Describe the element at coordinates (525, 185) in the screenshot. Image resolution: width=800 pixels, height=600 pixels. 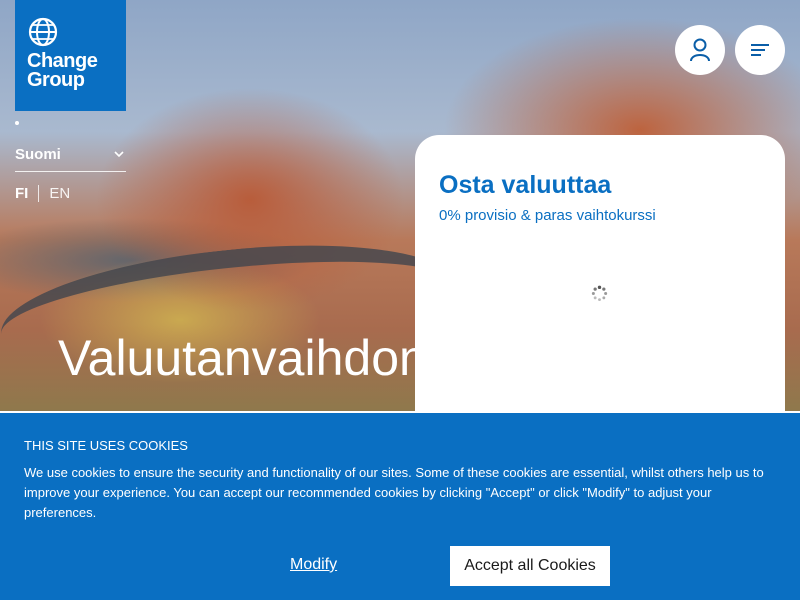
I see `card-title: Osta valuuttaa` at that location.